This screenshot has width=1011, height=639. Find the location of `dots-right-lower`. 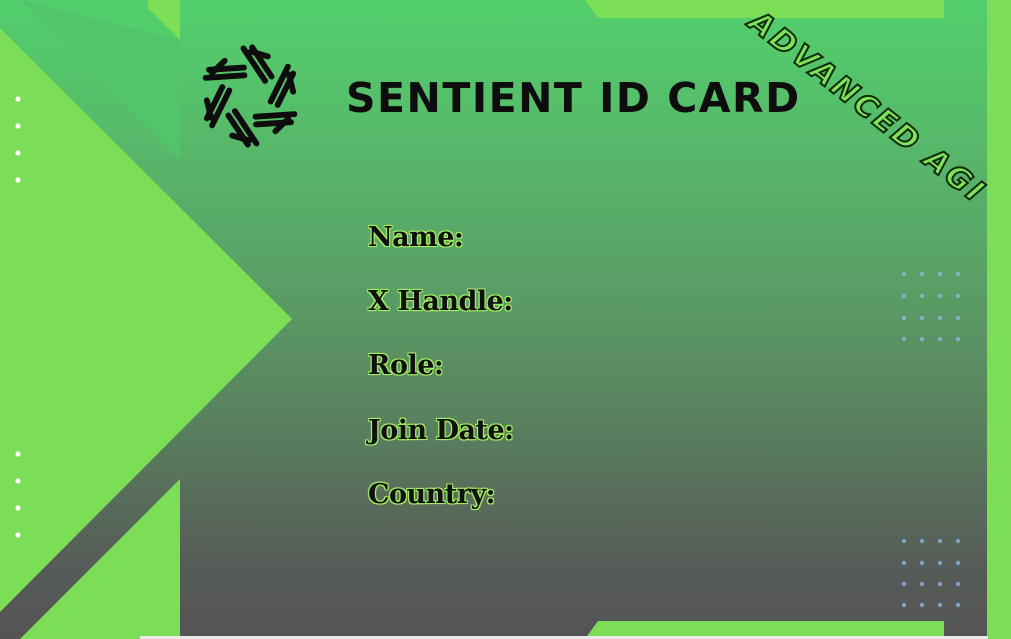

dots-right-lower is located at coordinates (931, 573).